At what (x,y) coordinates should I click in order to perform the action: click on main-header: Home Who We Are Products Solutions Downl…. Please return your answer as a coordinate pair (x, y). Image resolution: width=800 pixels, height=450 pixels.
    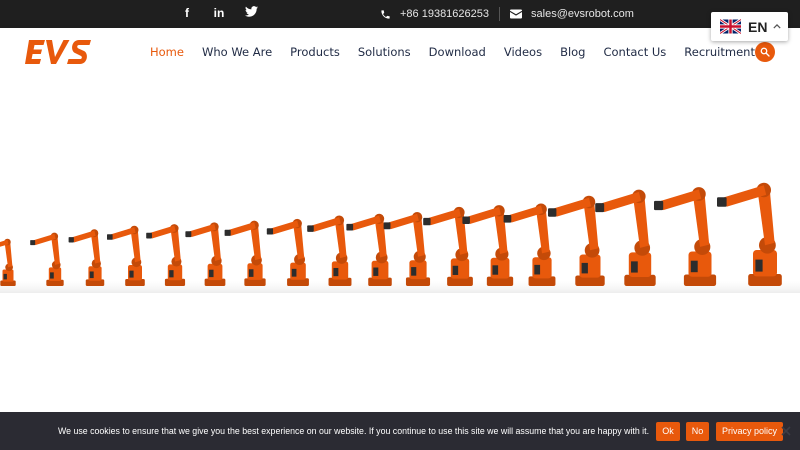
    Looking at the image, I should click on (400, 52).